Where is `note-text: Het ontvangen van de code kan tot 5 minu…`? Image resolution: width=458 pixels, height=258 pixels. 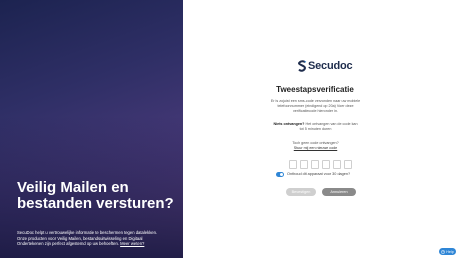
note-text: Het ontvangen van de code kan tot 5 minu… is located at coordinates (328, 127).